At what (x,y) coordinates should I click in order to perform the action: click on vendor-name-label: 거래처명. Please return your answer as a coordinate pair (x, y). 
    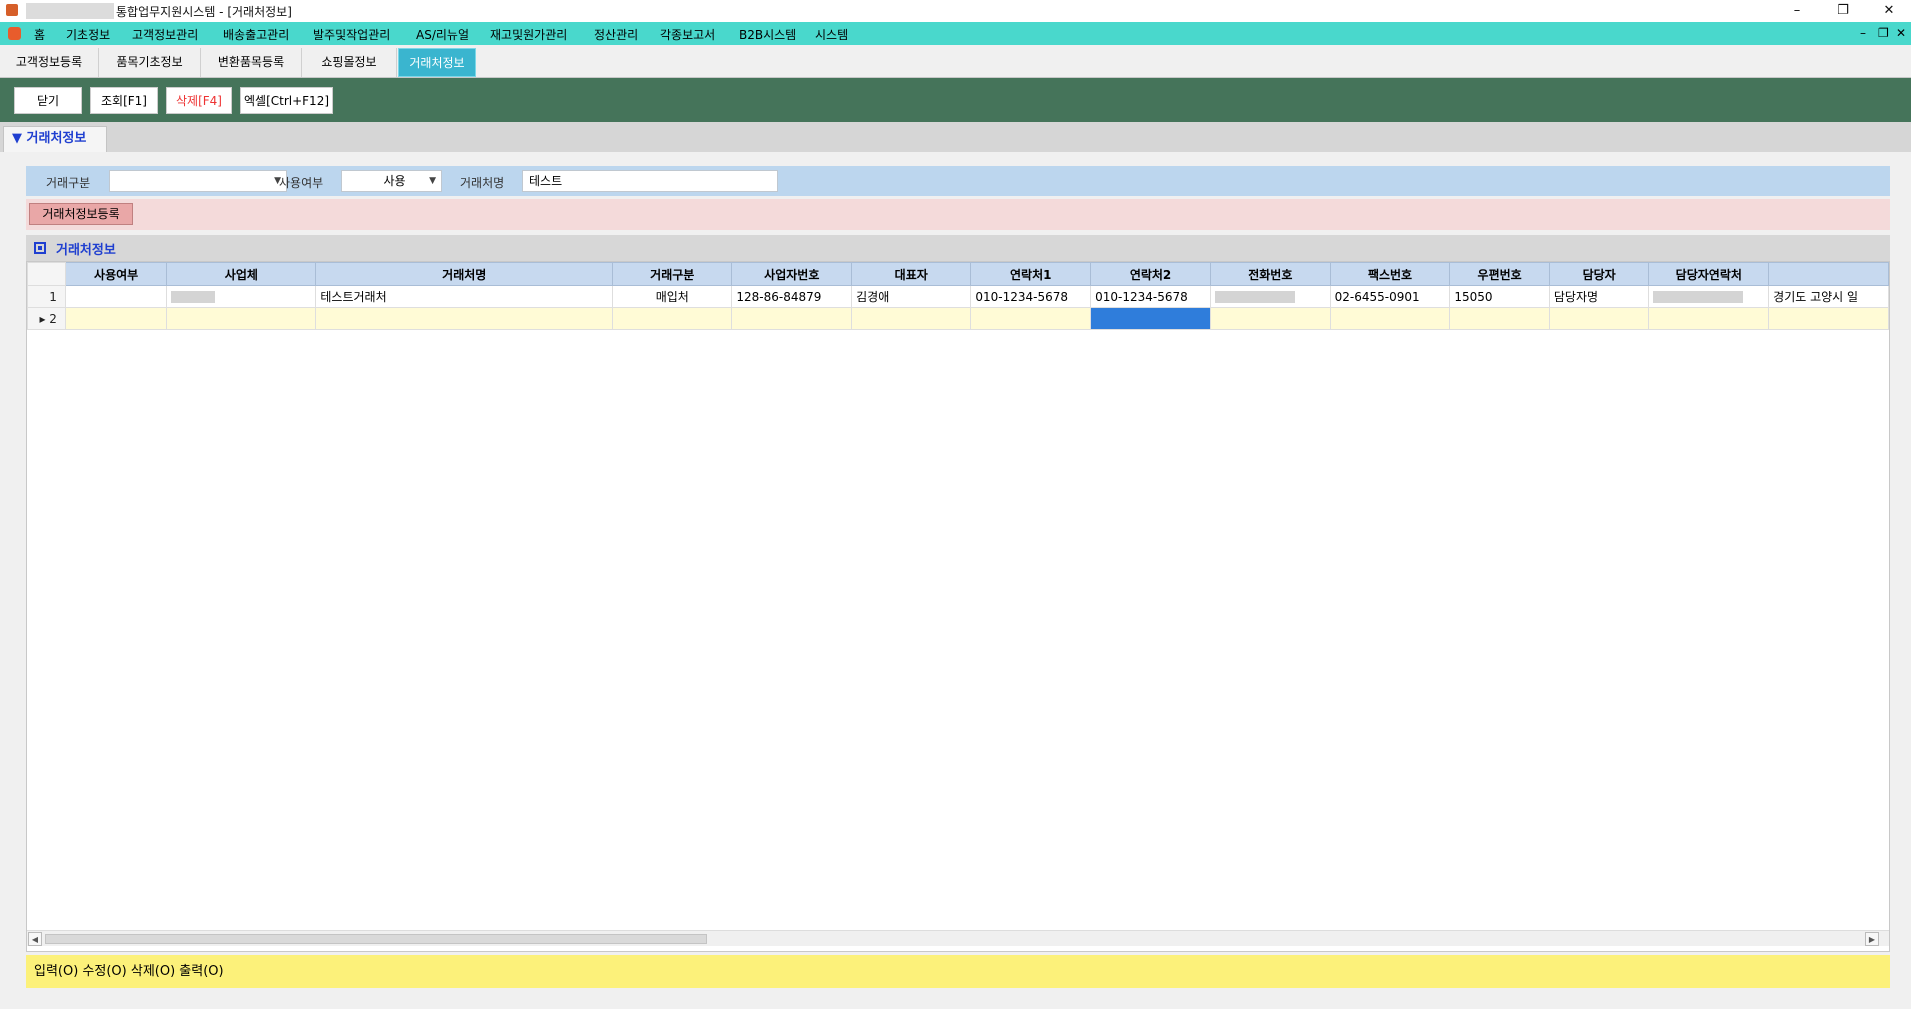
    Looking at the image, I should click on (482, 183).